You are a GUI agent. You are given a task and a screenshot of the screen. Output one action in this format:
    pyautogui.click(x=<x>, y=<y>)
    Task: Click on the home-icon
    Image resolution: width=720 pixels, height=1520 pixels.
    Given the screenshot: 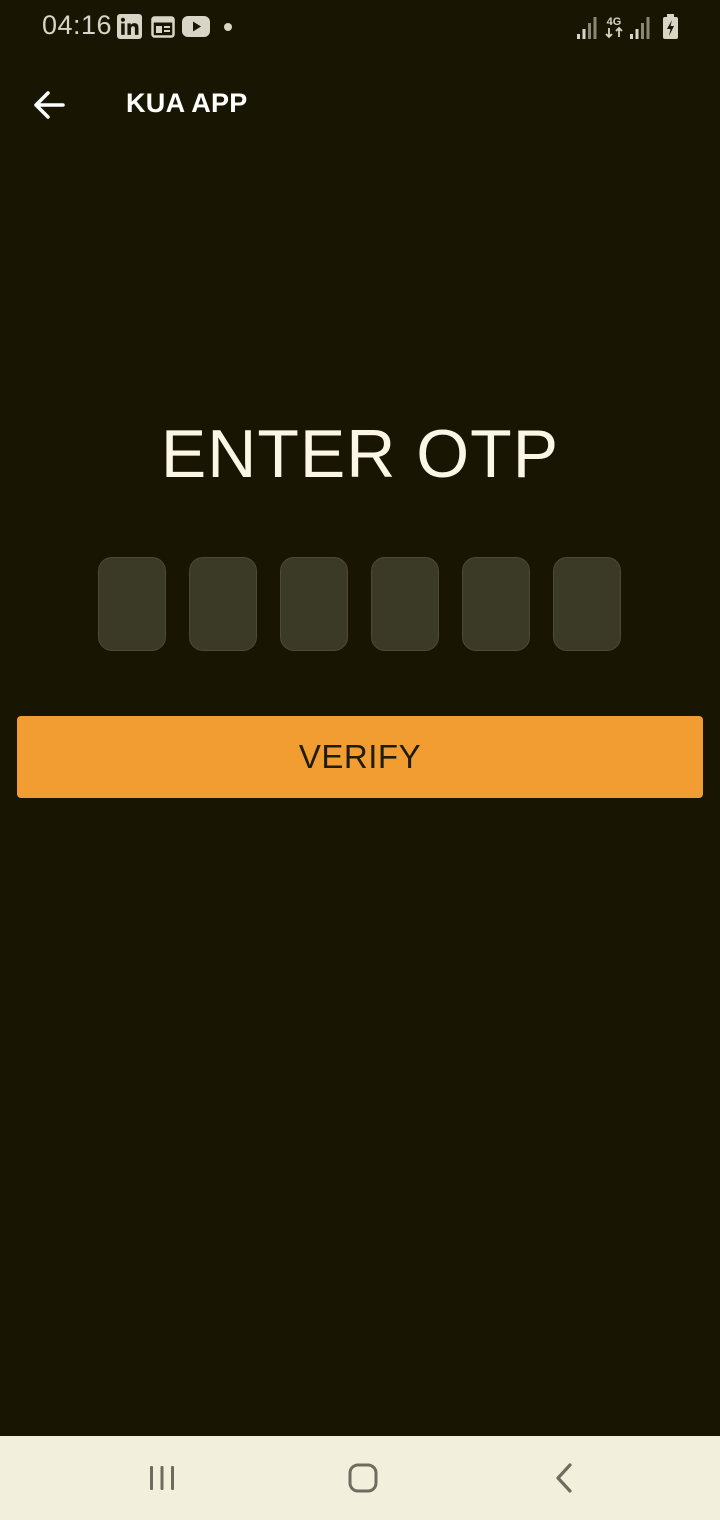 What is the action you would take?
    pyautogui.click(x=363, y=1478)
    